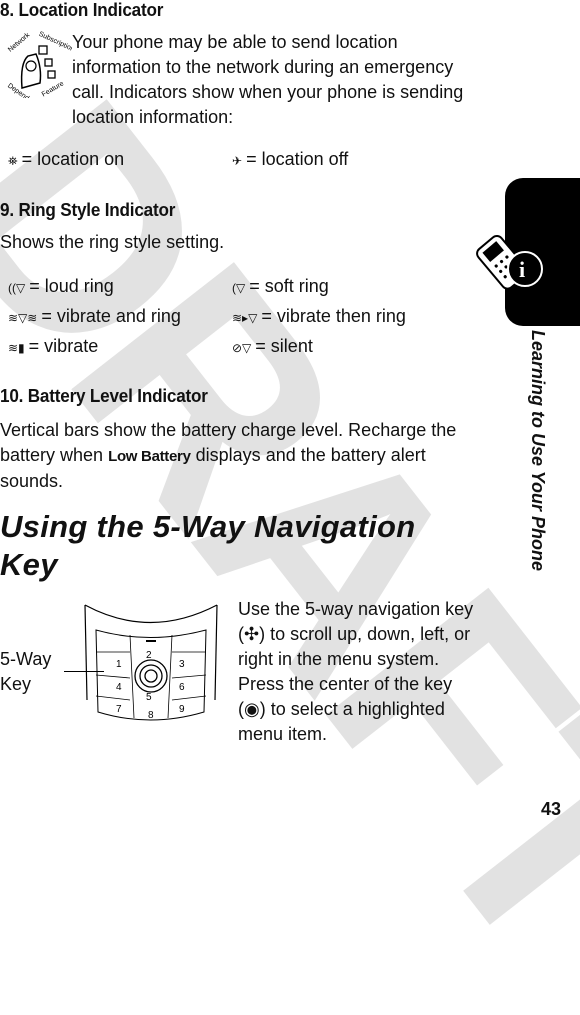  I want to click on ring-item: ((▽ = loud ring, so click(61, 286).